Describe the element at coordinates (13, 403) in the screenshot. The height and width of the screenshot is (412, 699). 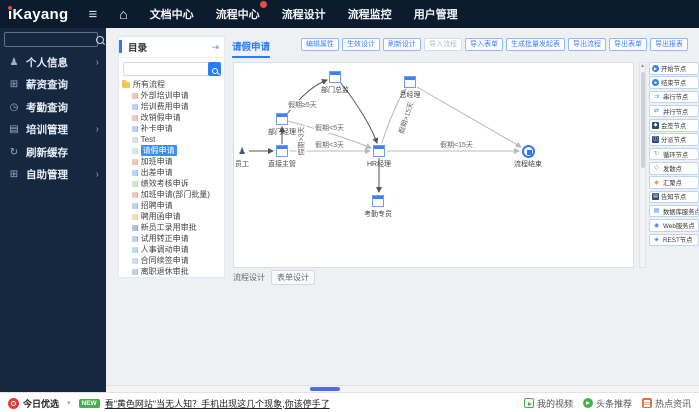
I see `today-picks-icon` at that location.